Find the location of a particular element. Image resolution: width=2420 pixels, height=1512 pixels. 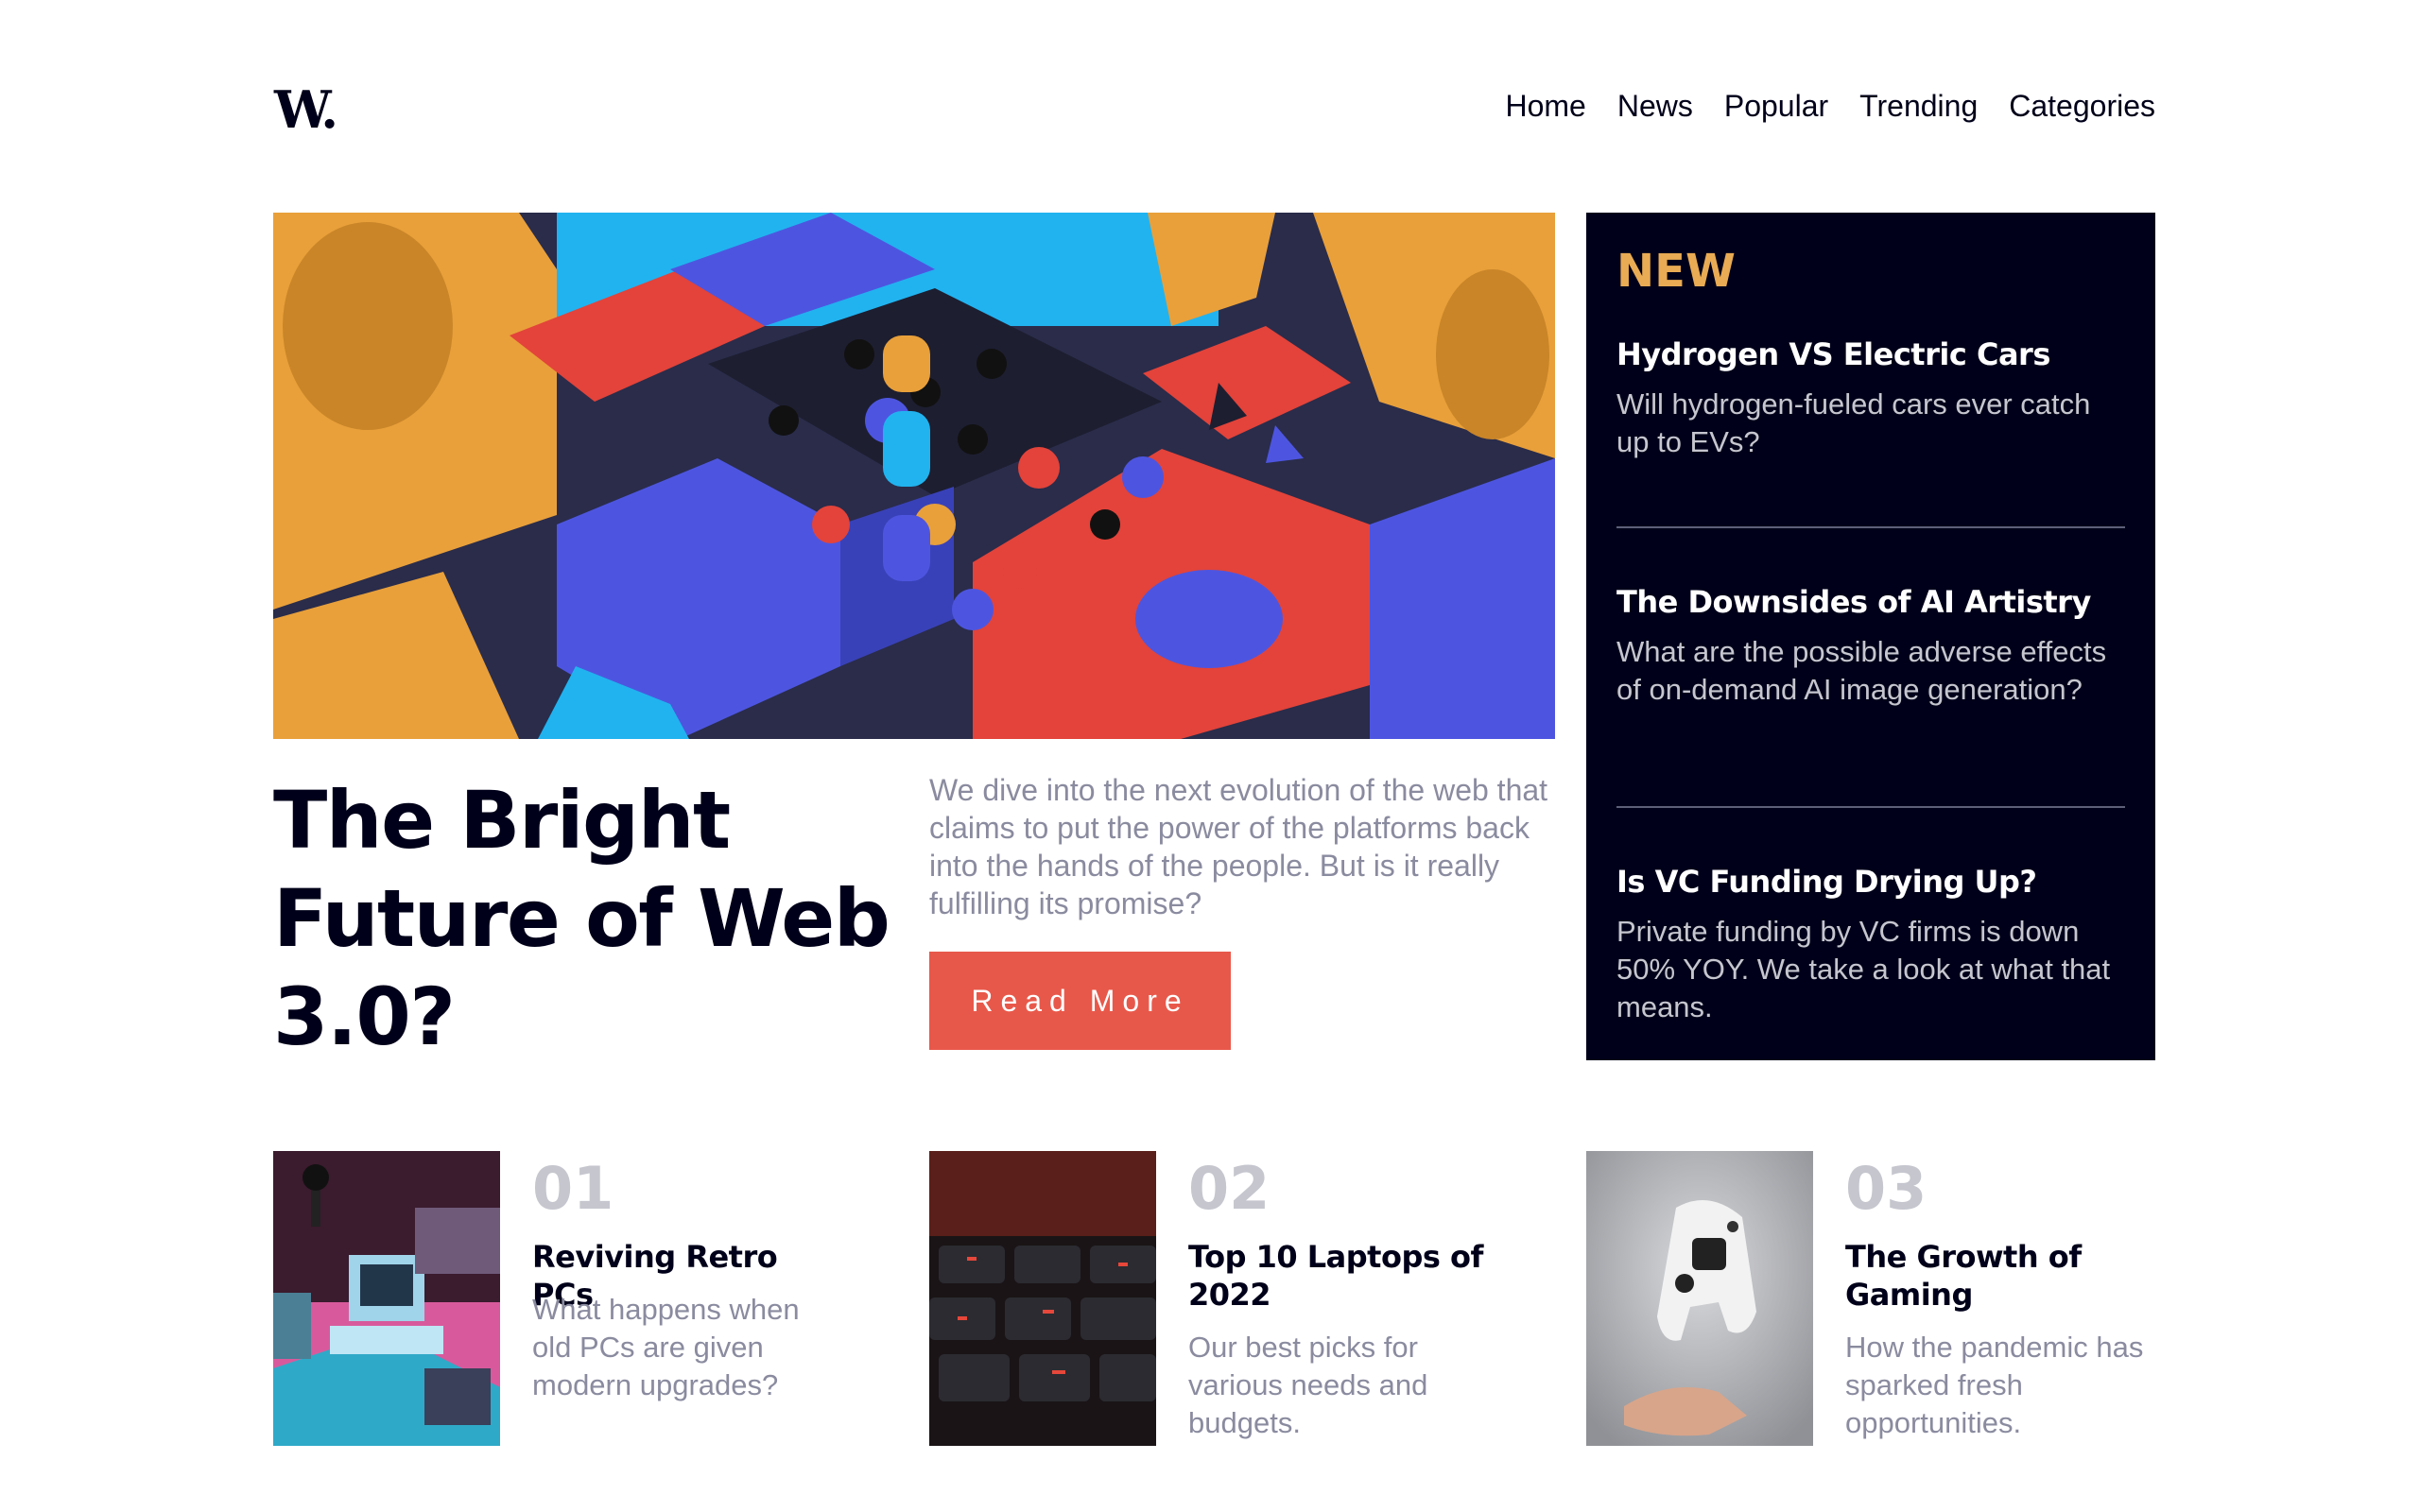

retro-pc-thumbnail is located at coordinates (386, 1298).